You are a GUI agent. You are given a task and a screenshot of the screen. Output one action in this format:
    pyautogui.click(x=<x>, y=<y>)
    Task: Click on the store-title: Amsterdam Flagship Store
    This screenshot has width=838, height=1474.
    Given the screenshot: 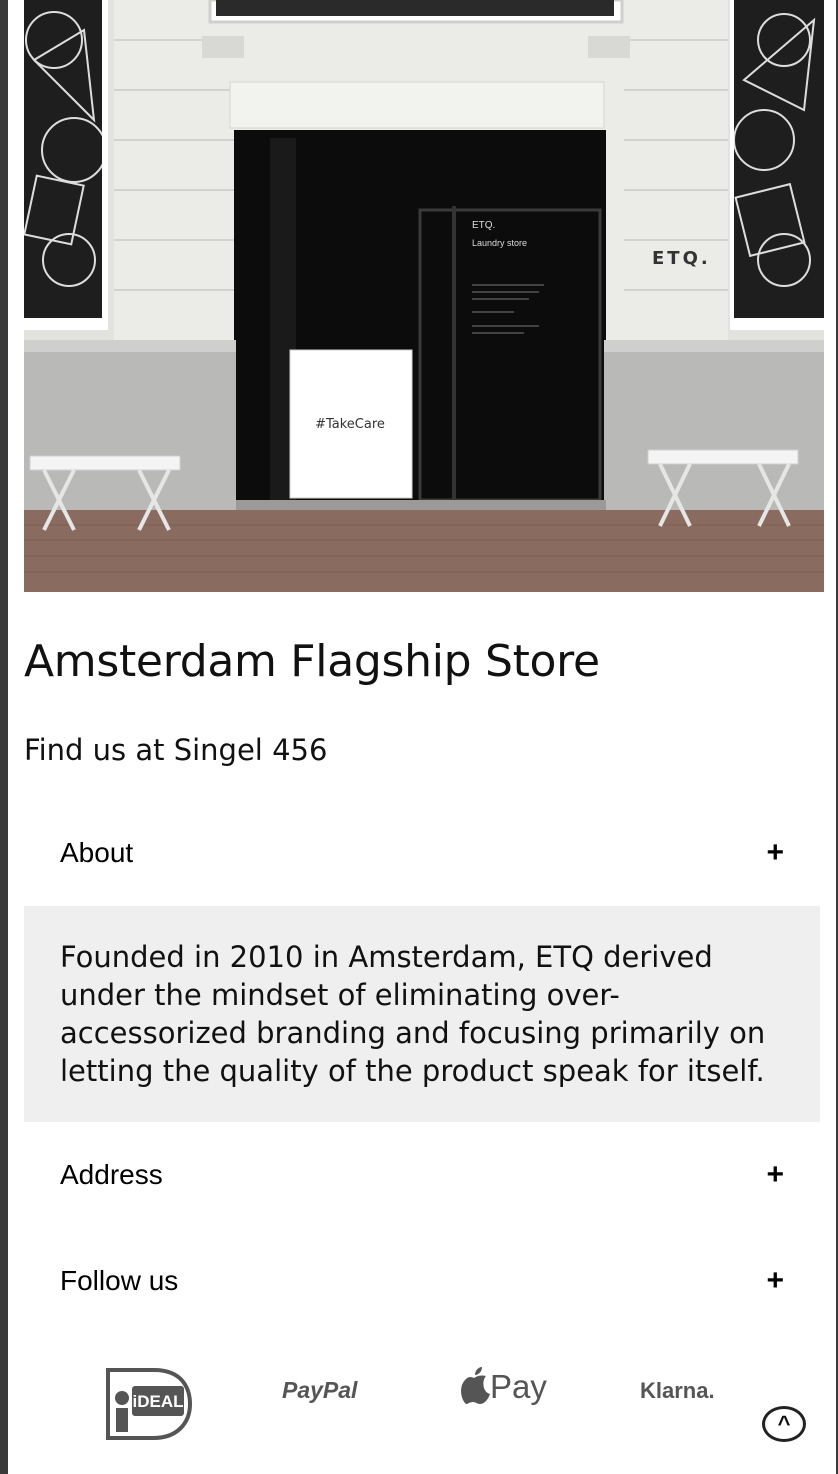 What is the action you would take?
    pyautogui.click(x=312, y=661)
    